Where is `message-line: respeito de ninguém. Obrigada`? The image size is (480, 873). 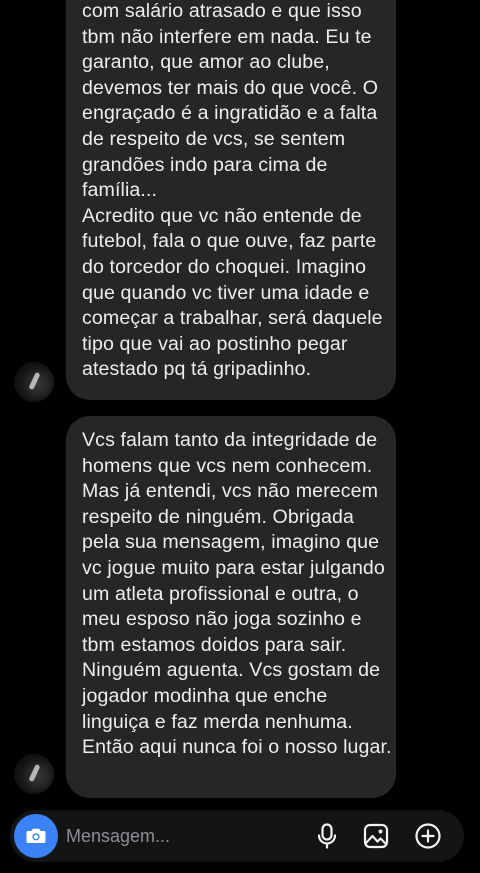
message-line: respeito de ninguém. Obrigada is located at coordinates (218, 516).